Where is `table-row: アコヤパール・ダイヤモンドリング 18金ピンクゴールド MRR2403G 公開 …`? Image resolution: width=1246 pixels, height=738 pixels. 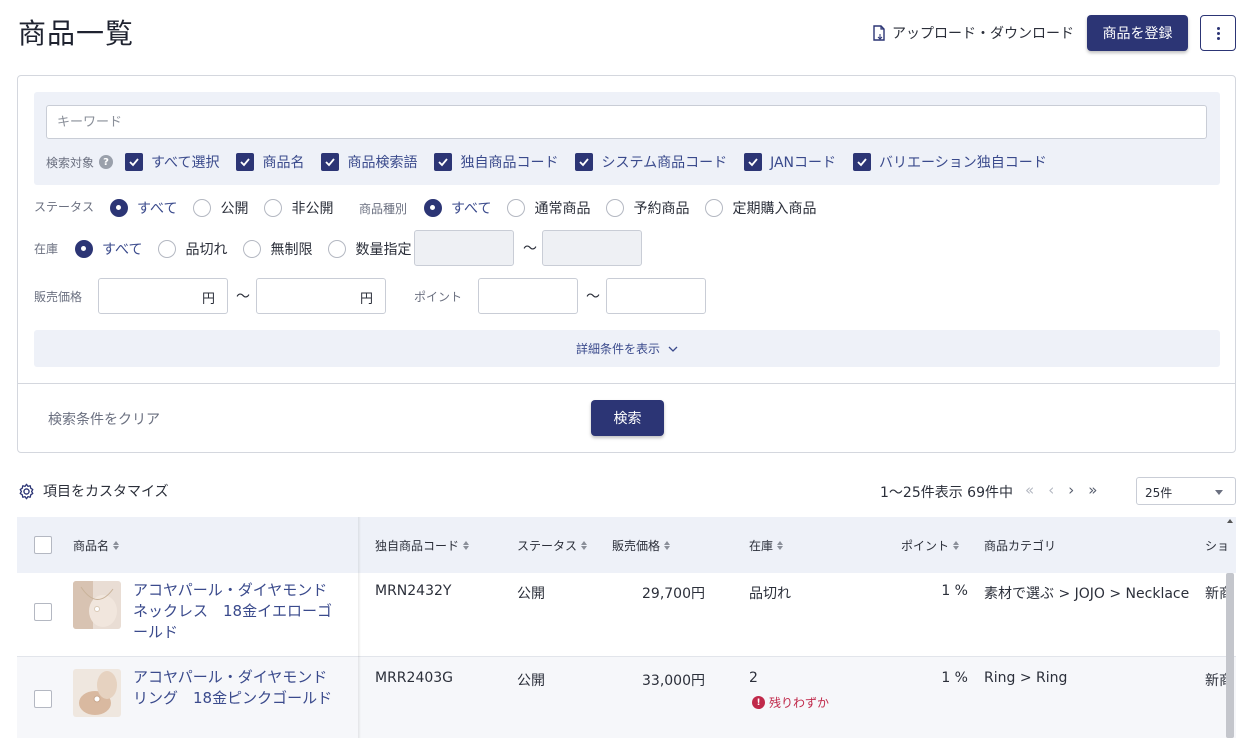
table-row: アコヤパール・ダイヤモンドリング 18金ピンクゴールド MRR2403G 公開 … is located at coordinates (626, 697).